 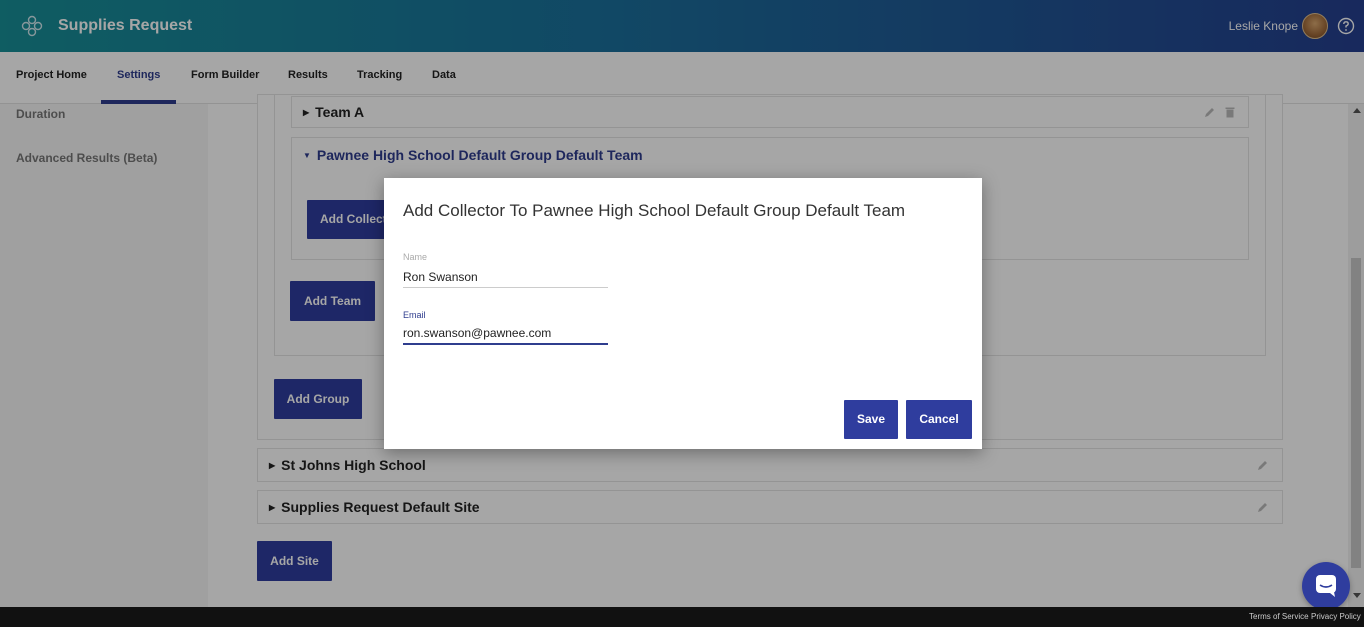 I want to click on save-button: Save, so click(x=871, y=419).